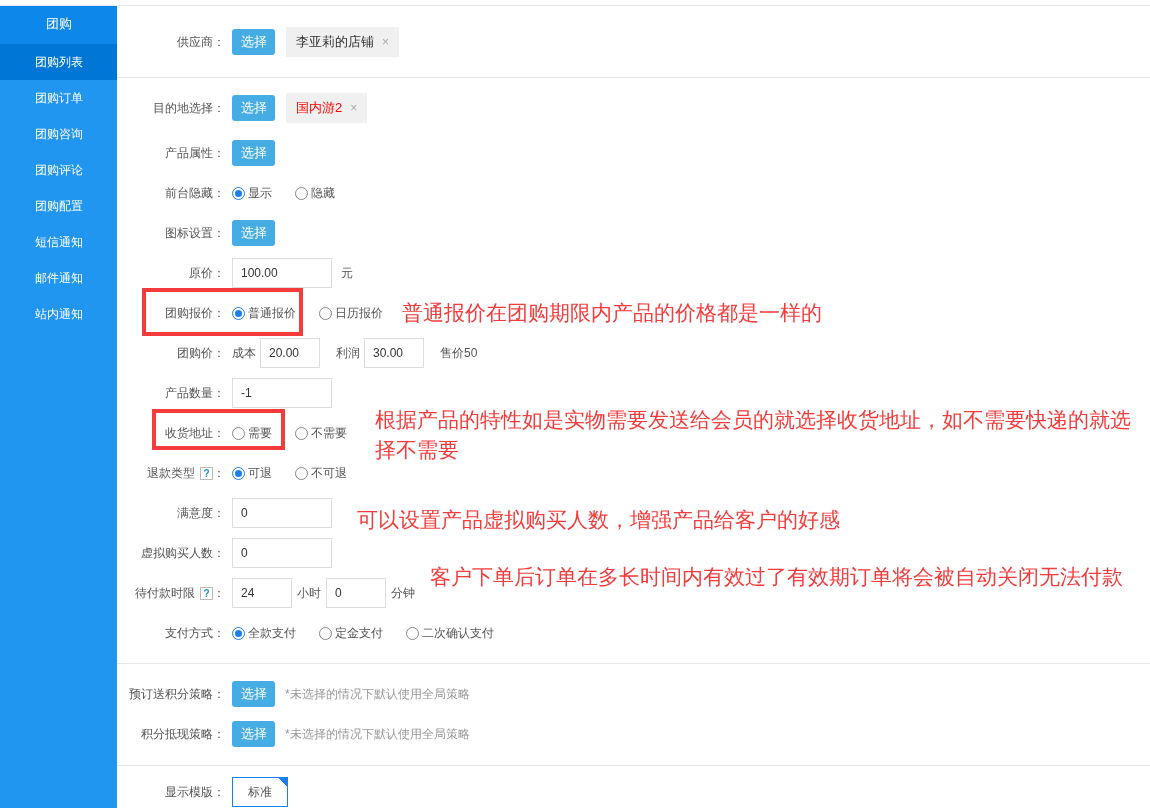  What do you see at coordinates (195, 633) in the screenshot?
I see `field-label: 支付方式：` at bounding box center [195, 633].